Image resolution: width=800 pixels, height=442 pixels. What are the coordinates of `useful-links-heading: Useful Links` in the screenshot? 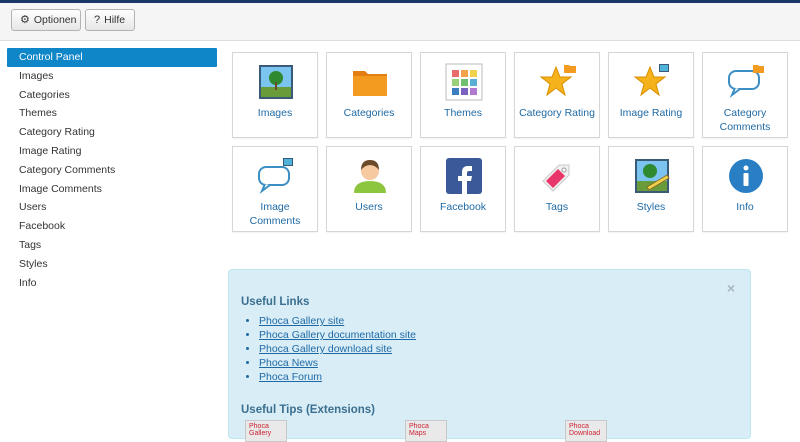 It's located at (275, 302).